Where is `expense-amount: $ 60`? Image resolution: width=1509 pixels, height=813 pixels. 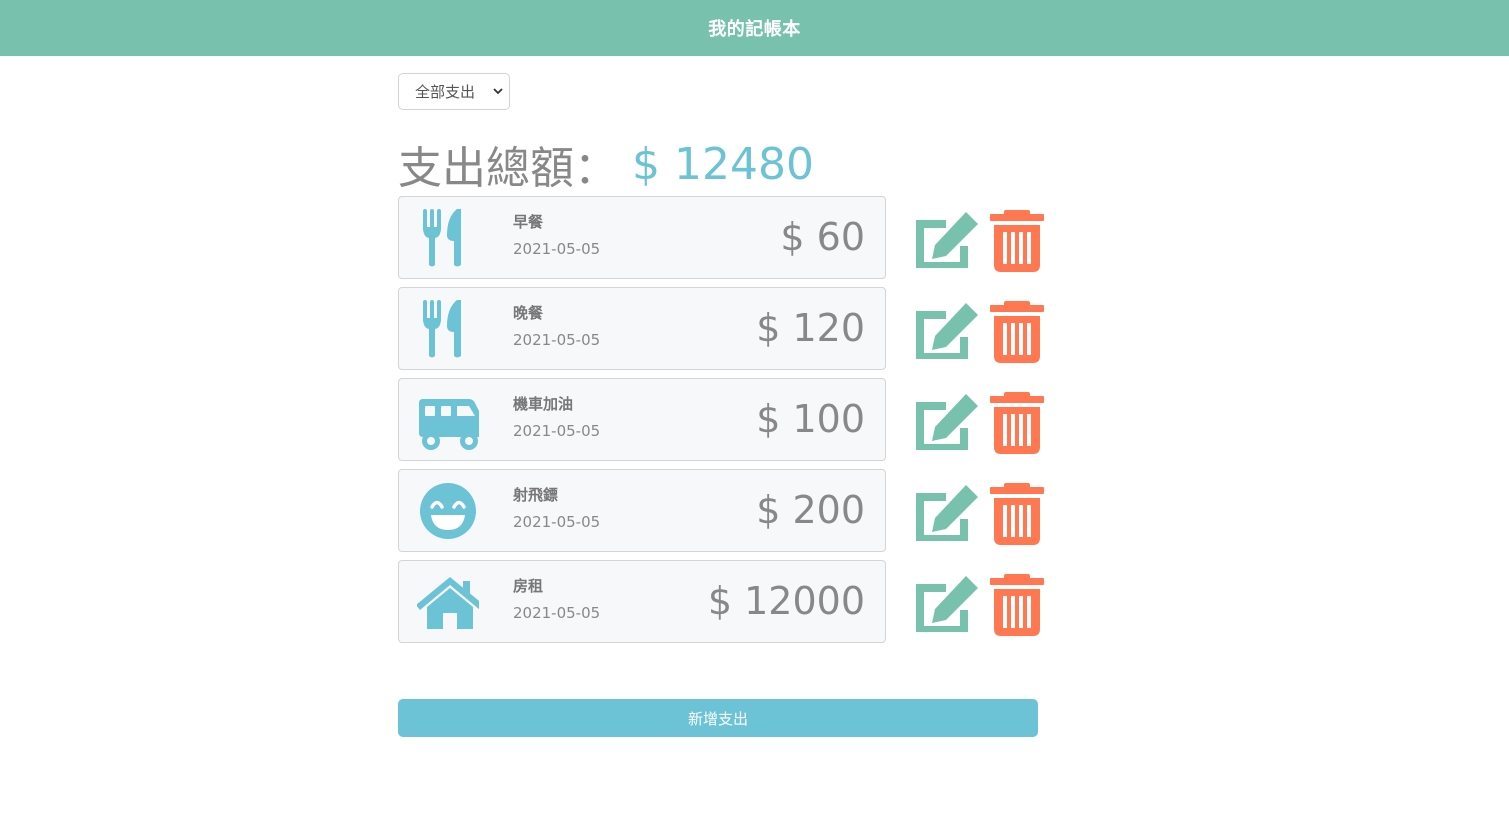
expense-amount: $ 60 is located at coordinates (822, 237).